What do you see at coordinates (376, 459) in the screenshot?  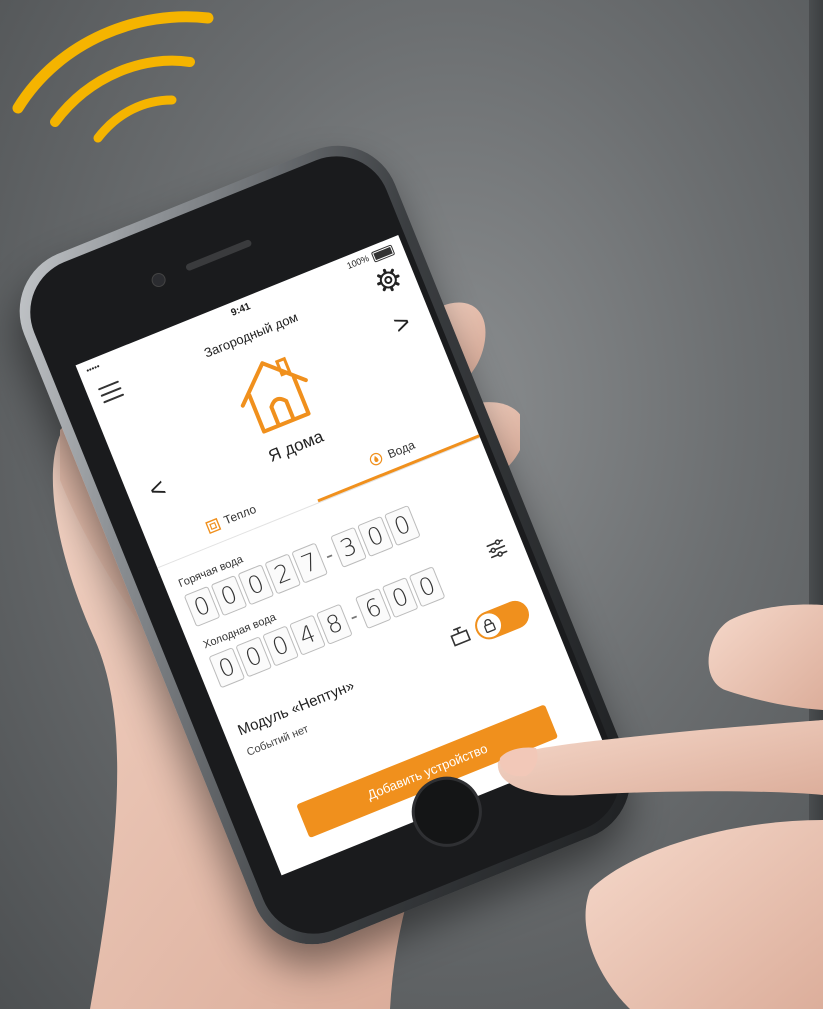 I see `water-drop-icon` at bounding box center [376, 459].